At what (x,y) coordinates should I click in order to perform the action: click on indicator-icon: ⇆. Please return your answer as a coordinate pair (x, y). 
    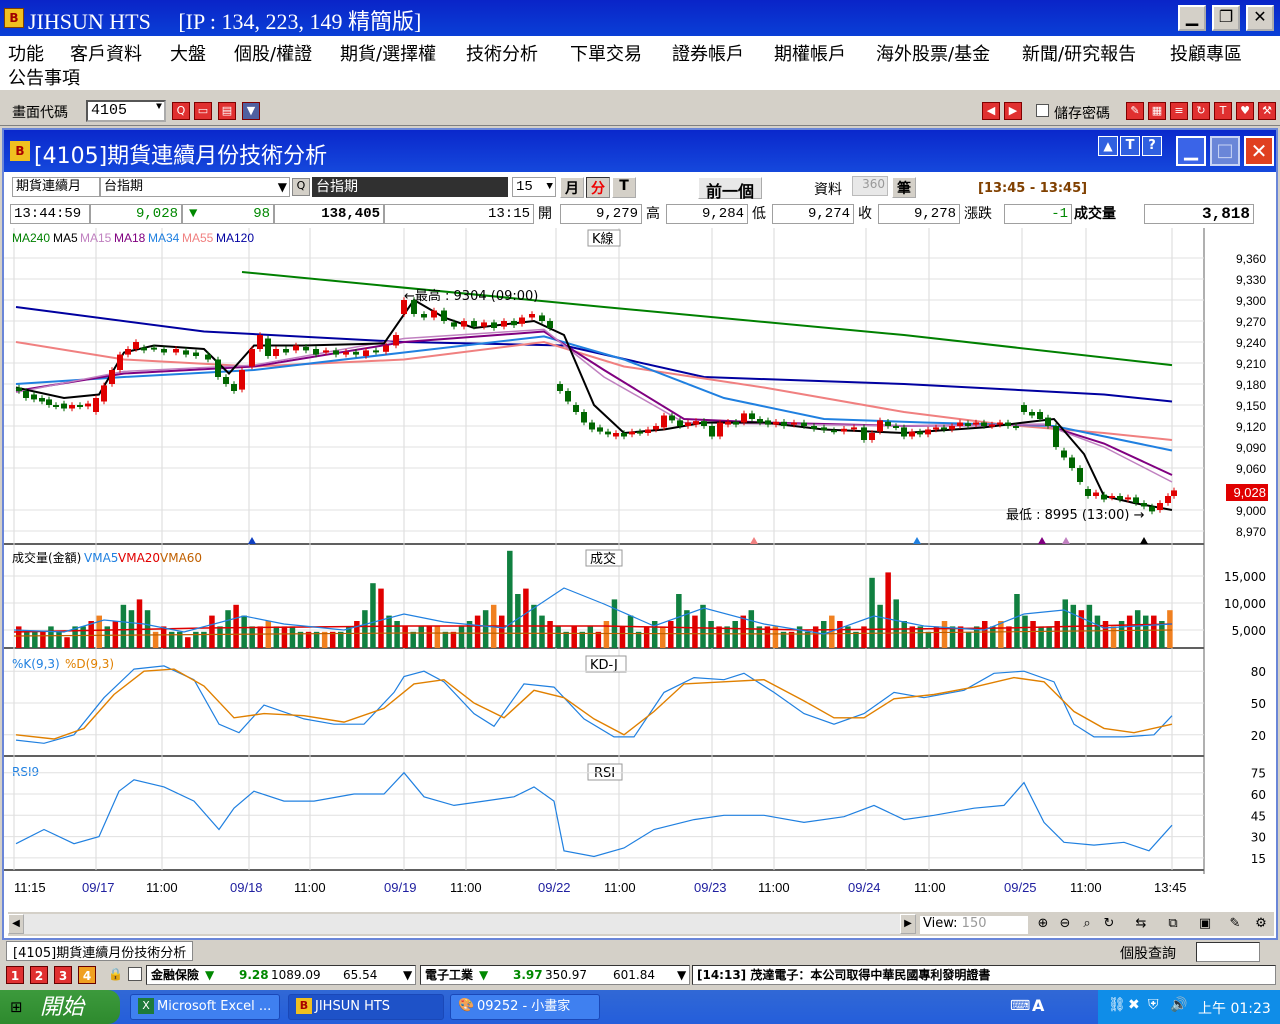
    Looking at the image, I should click on (1141, 925).